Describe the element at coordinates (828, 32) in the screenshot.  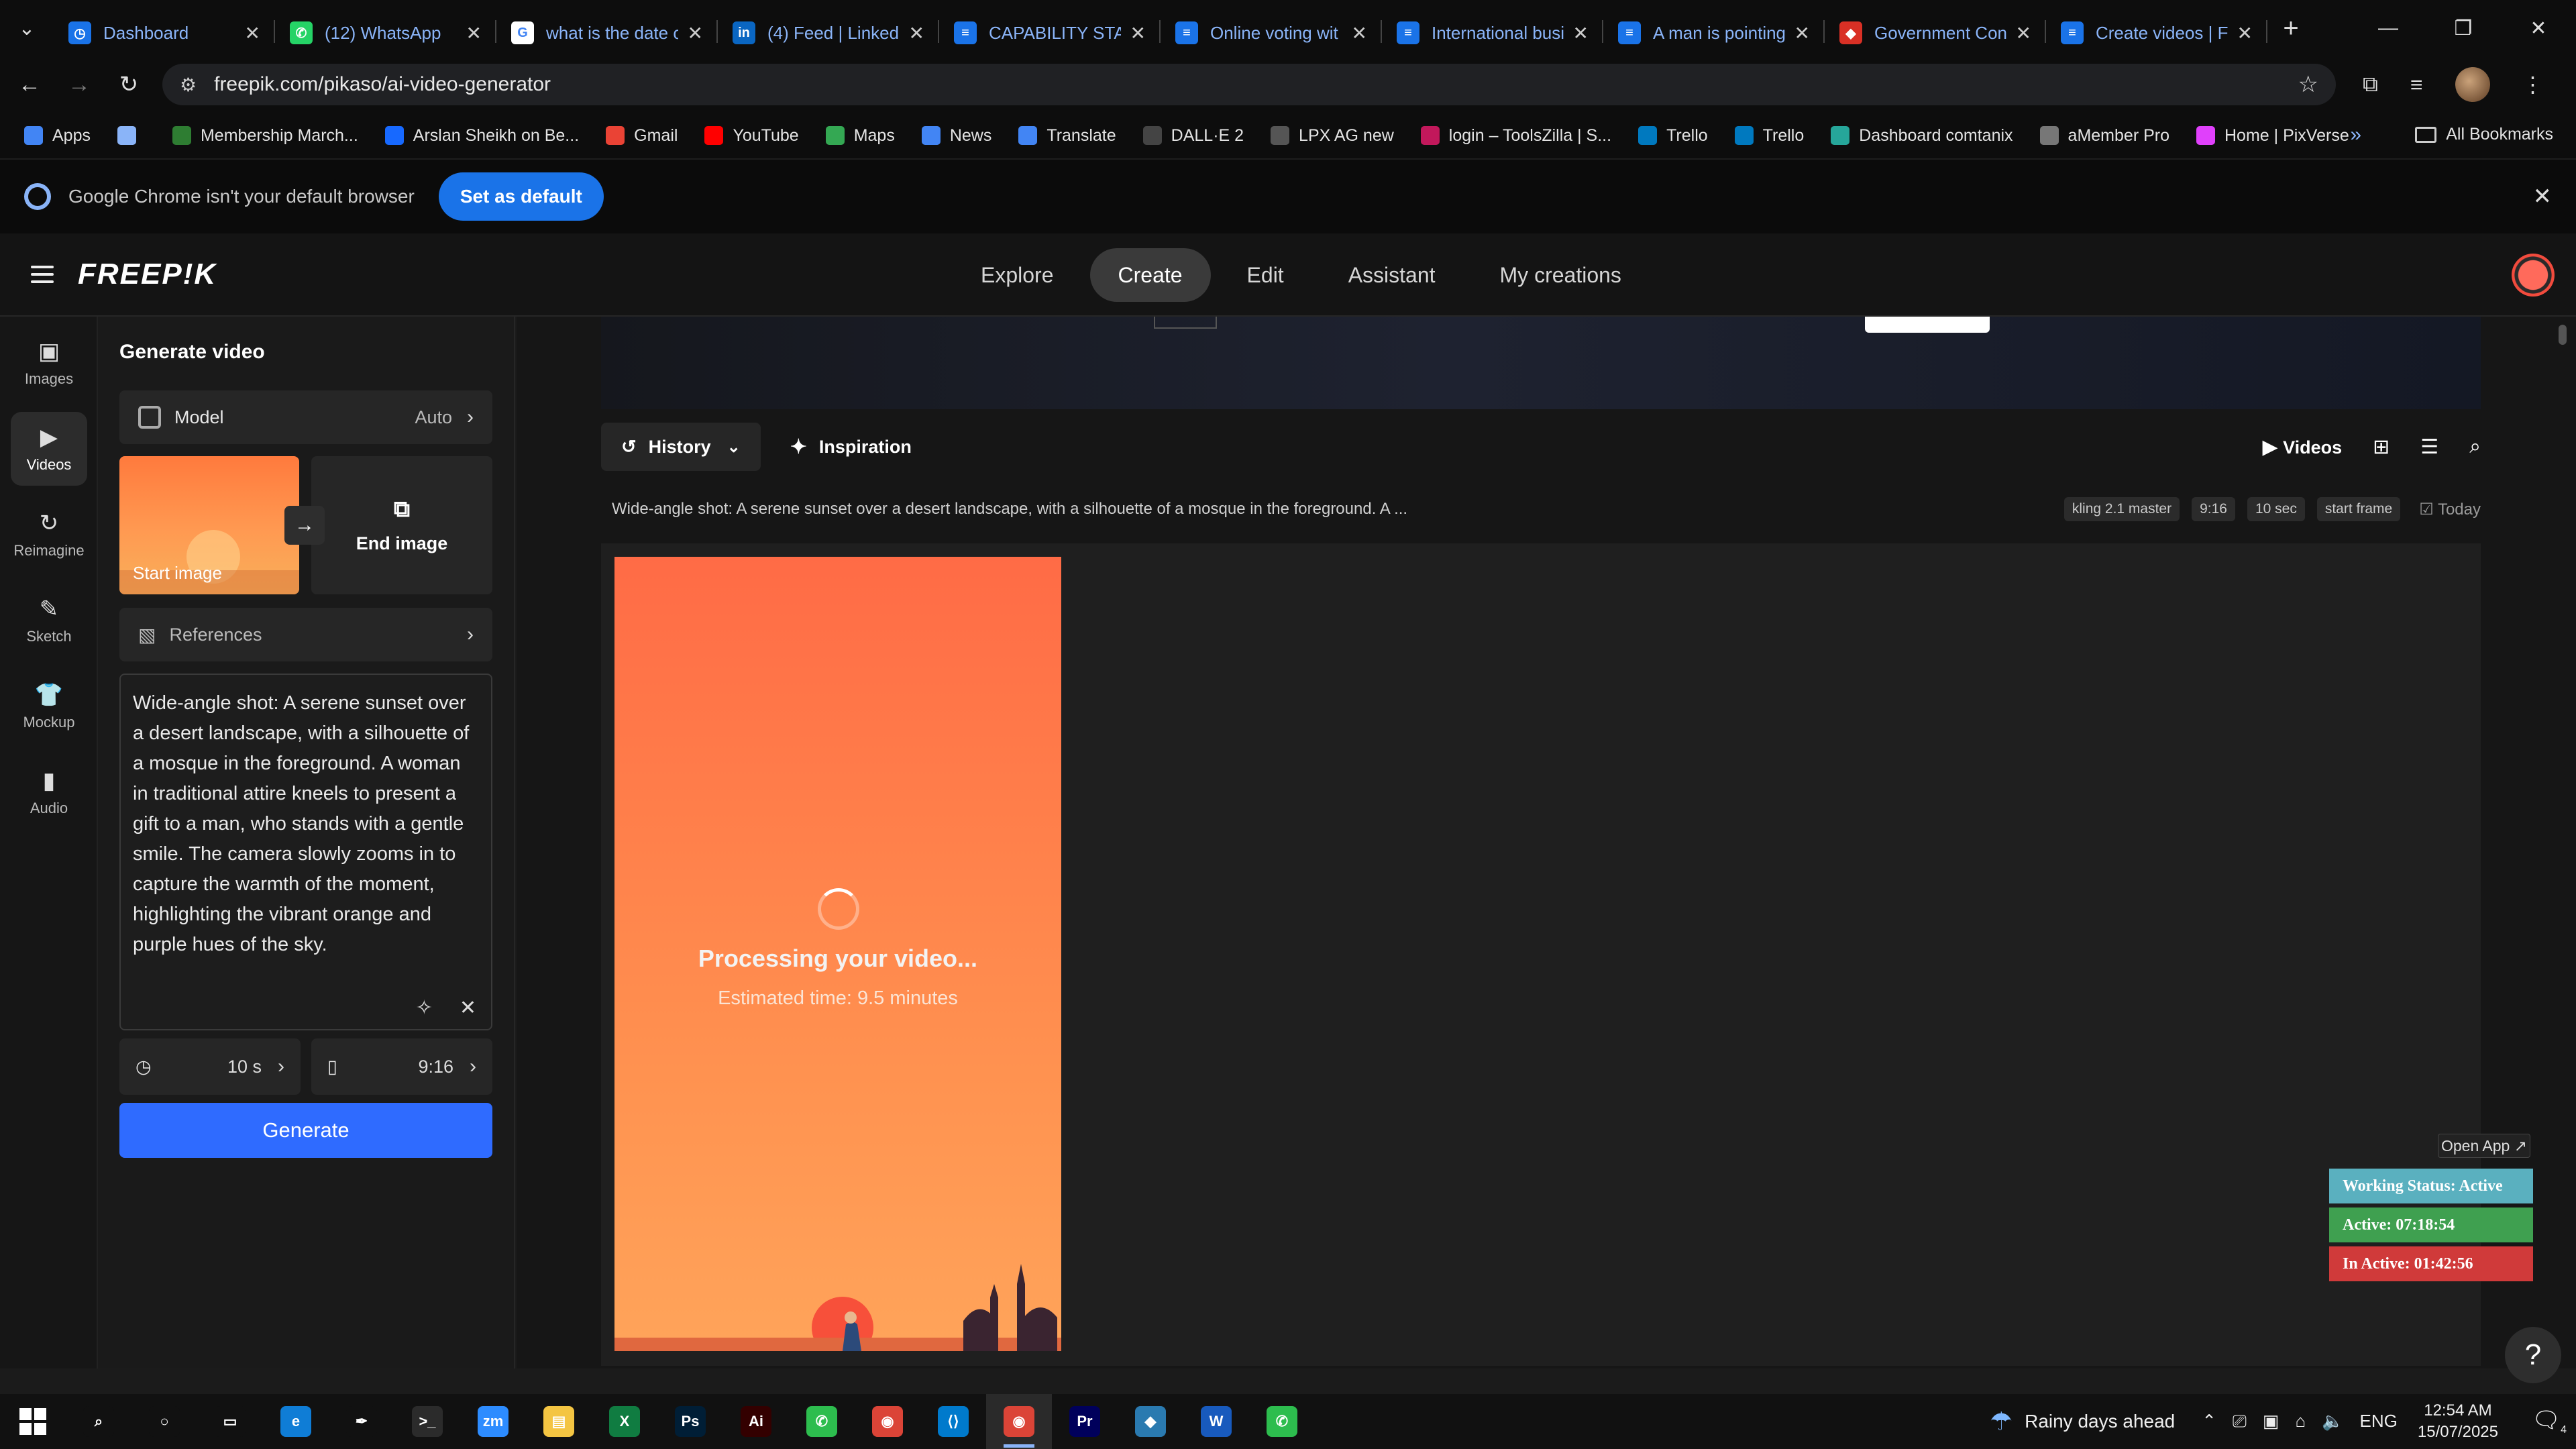
I see `browser-tab: in (4) Feed | LinkedIn ✕` at that location.